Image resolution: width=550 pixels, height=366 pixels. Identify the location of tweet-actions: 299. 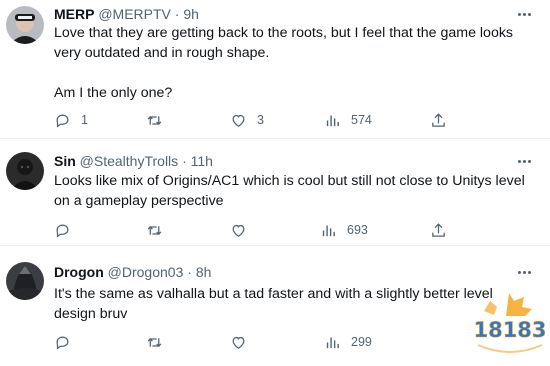
(284, 342).